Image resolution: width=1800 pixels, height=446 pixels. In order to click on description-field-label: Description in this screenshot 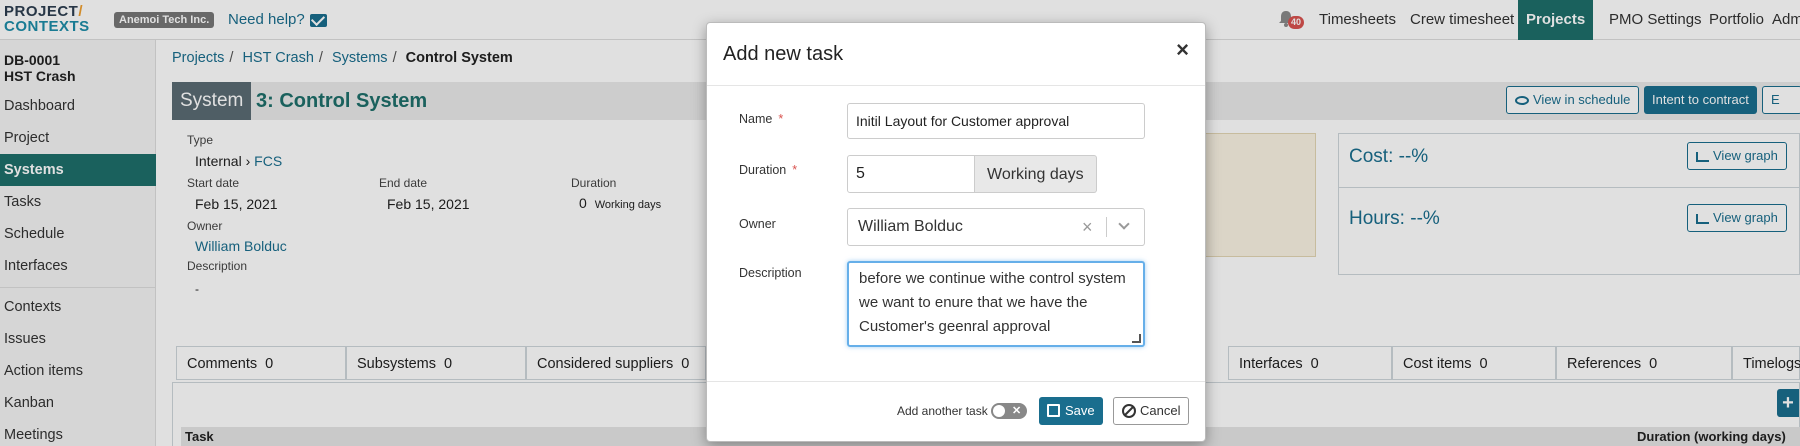, I will do `click(770, 273)`.